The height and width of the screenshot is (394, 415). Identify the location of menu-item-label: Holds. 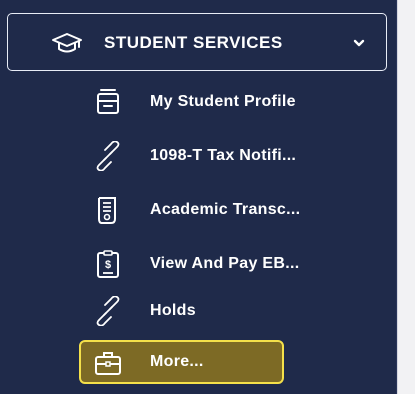
(173, 310).